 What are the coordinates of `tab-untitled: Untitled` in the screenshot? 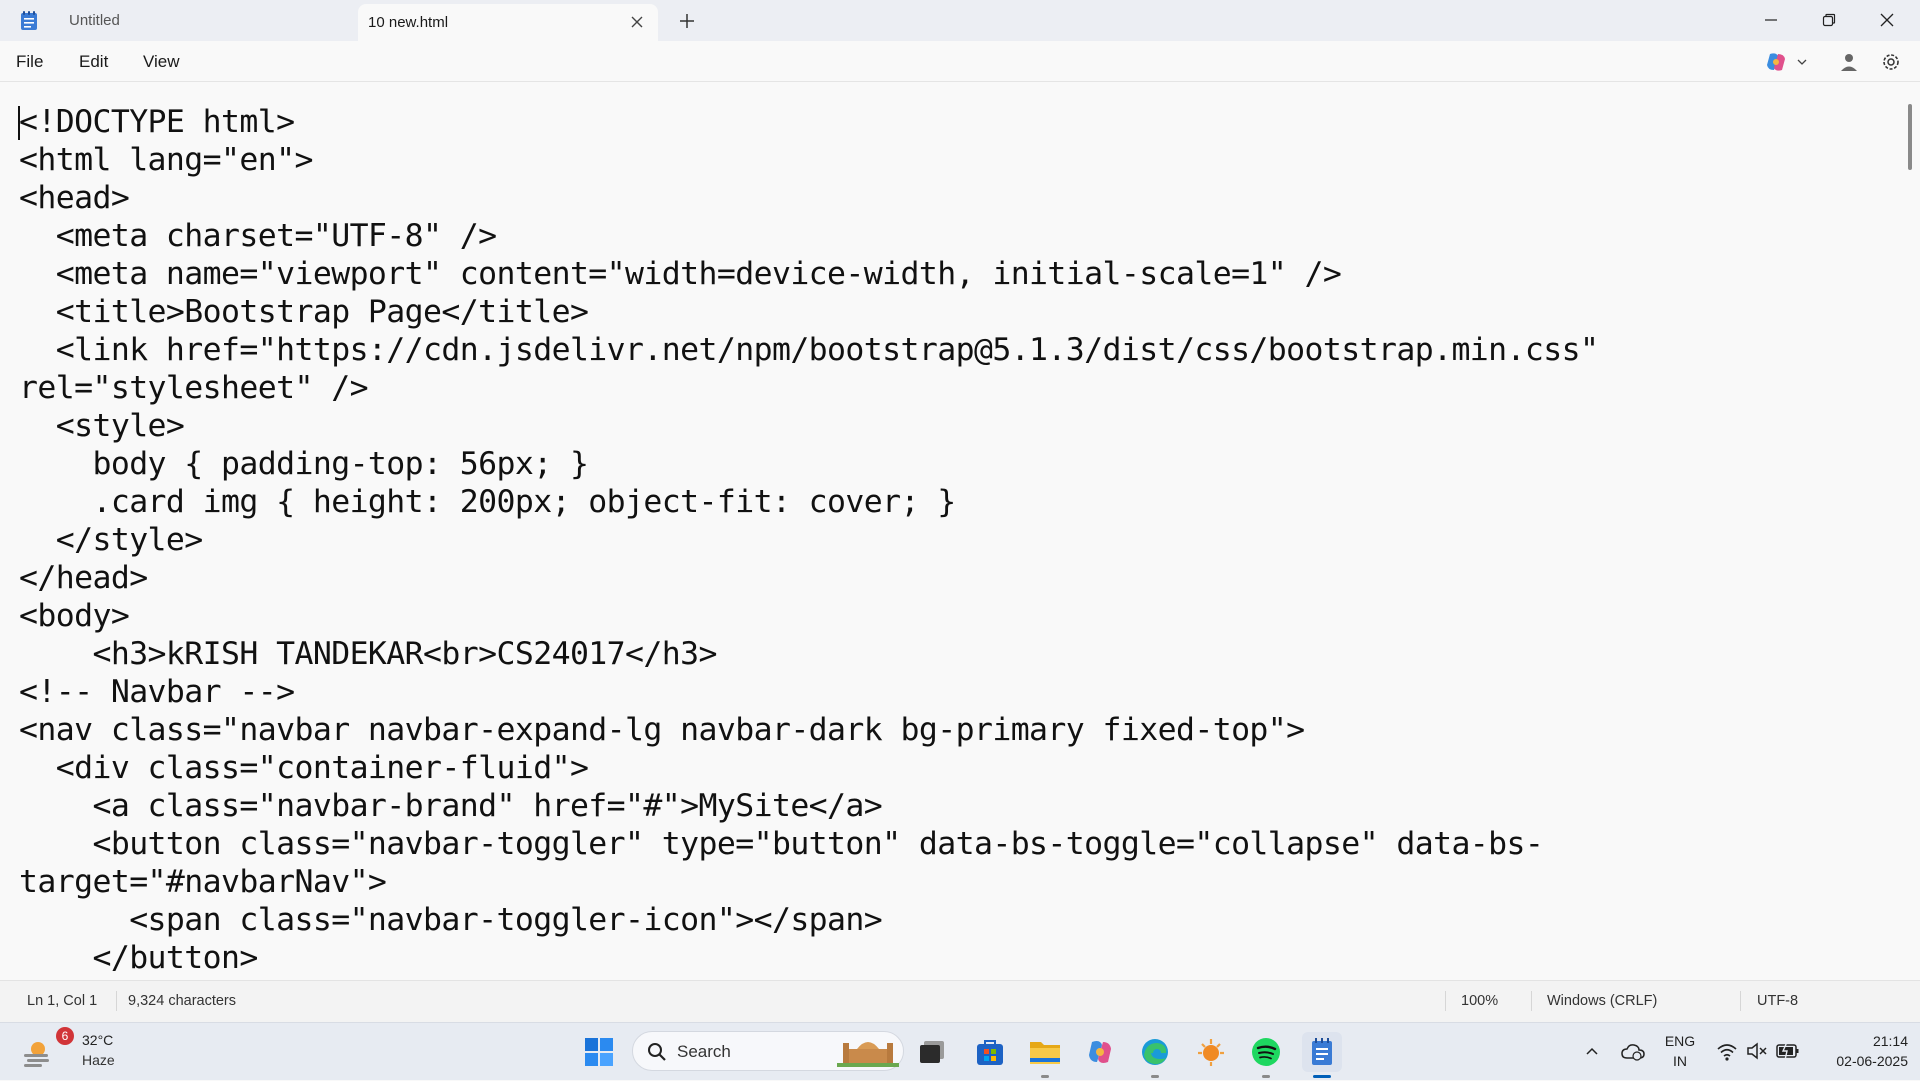 It's located at (202, 20).